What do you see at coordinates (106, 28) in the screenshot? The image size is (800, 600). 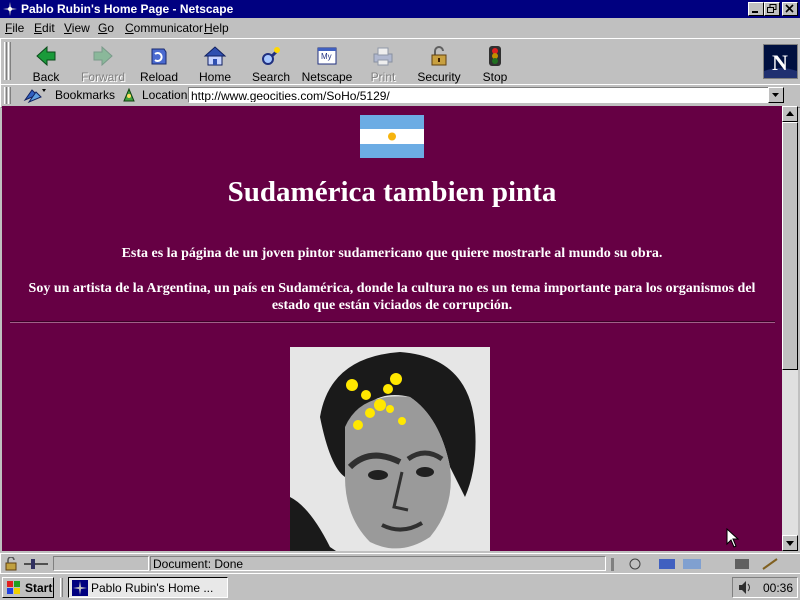 I see `menu-go: Go` at bounding box center [106, 28].